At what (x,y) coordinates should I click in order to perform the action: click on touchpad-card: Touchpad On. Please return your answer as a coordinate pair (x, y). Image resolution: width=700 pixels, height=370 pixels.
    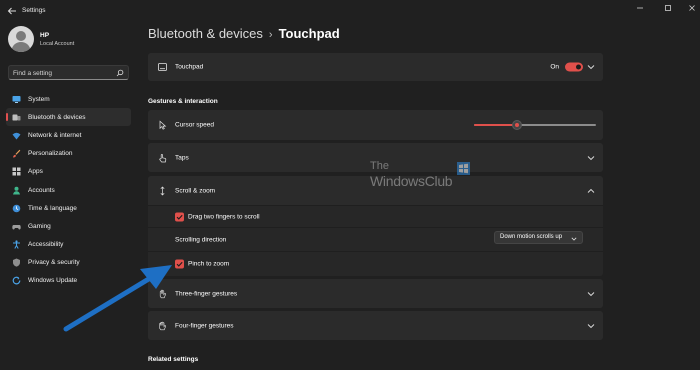
    Looking at the image, I should click on (375, 67).